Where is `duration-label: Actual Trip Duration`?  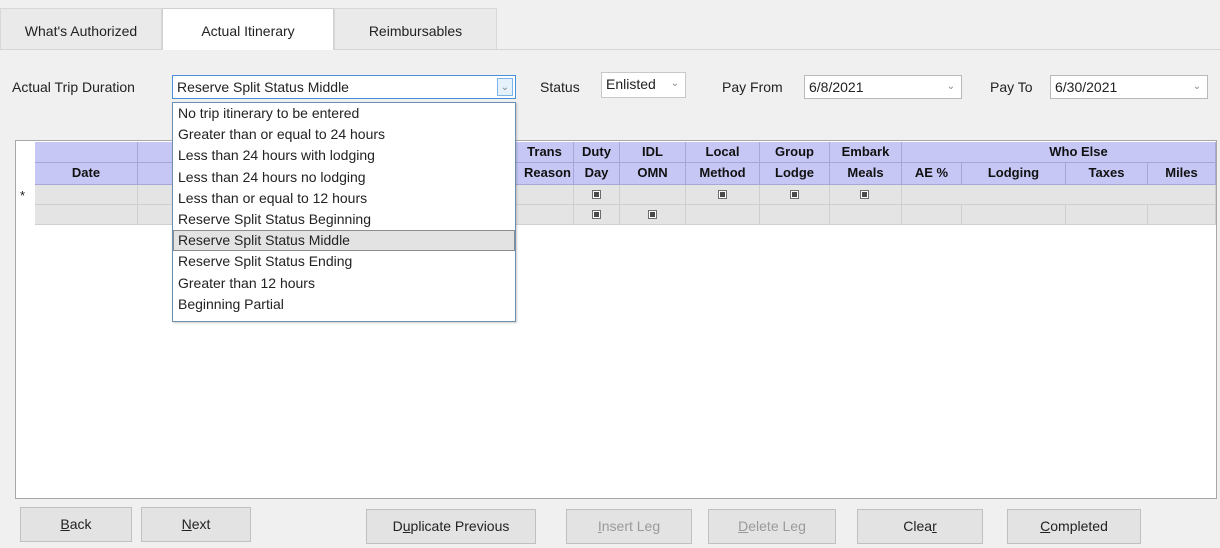 duration-label: Actual Trip Duration is located at coordinates (73, 87).